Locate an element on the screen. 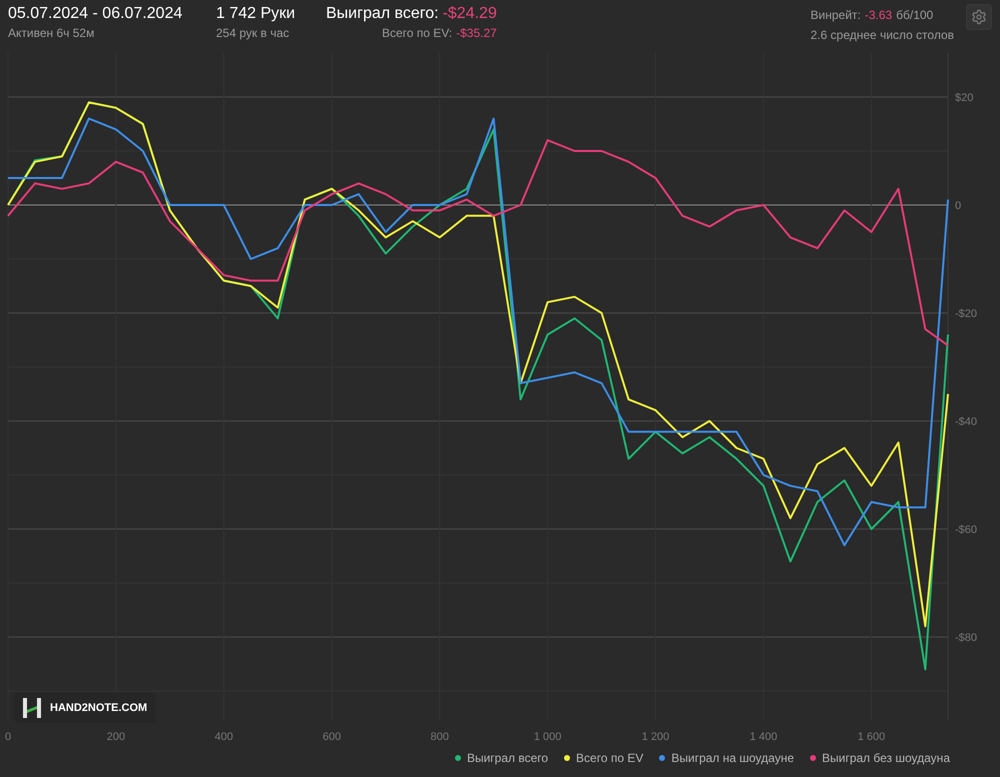 The width and height of the screenshot is (1000, 777). x-axis-label: 1 600 is located at coordinates (872, 737).